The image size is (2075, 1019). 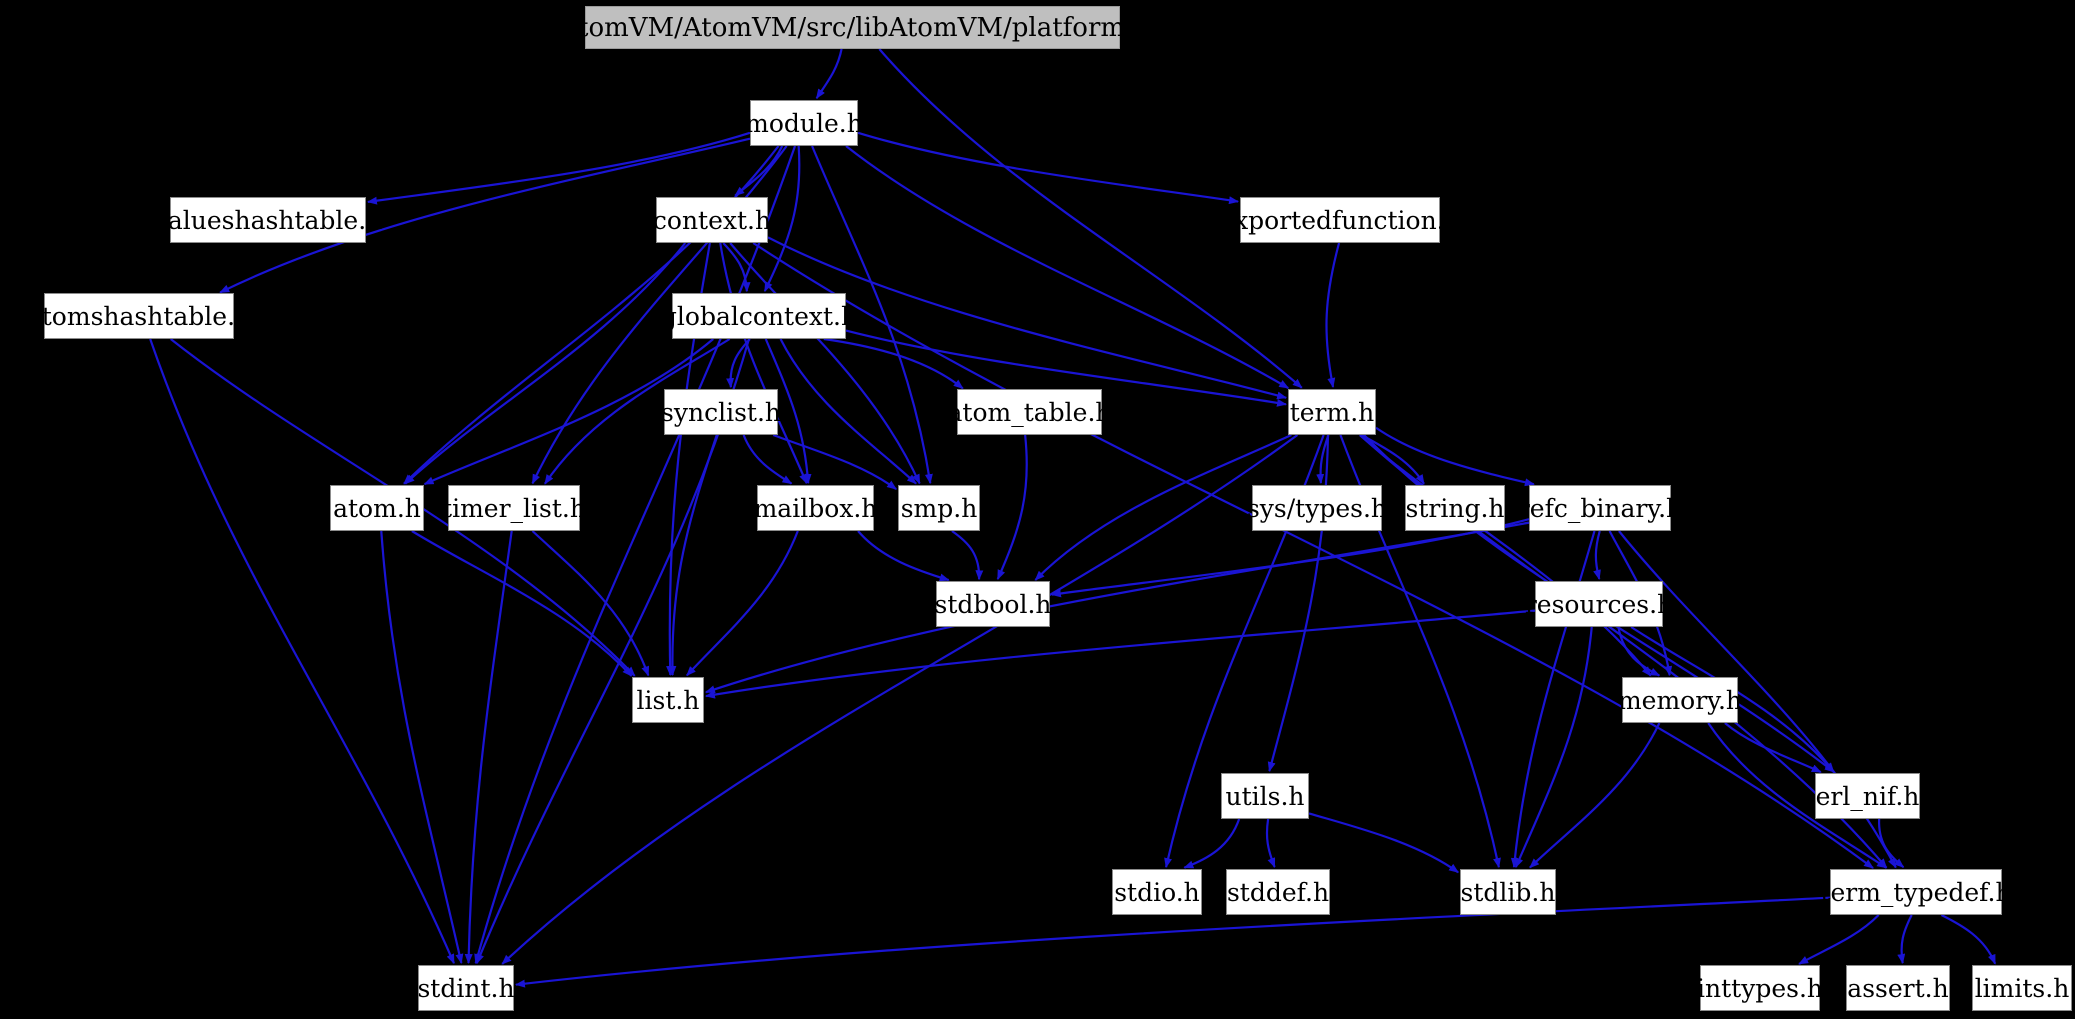 I want to click on graph-node-label: inttypes.h, so click(x=1760, y=988).